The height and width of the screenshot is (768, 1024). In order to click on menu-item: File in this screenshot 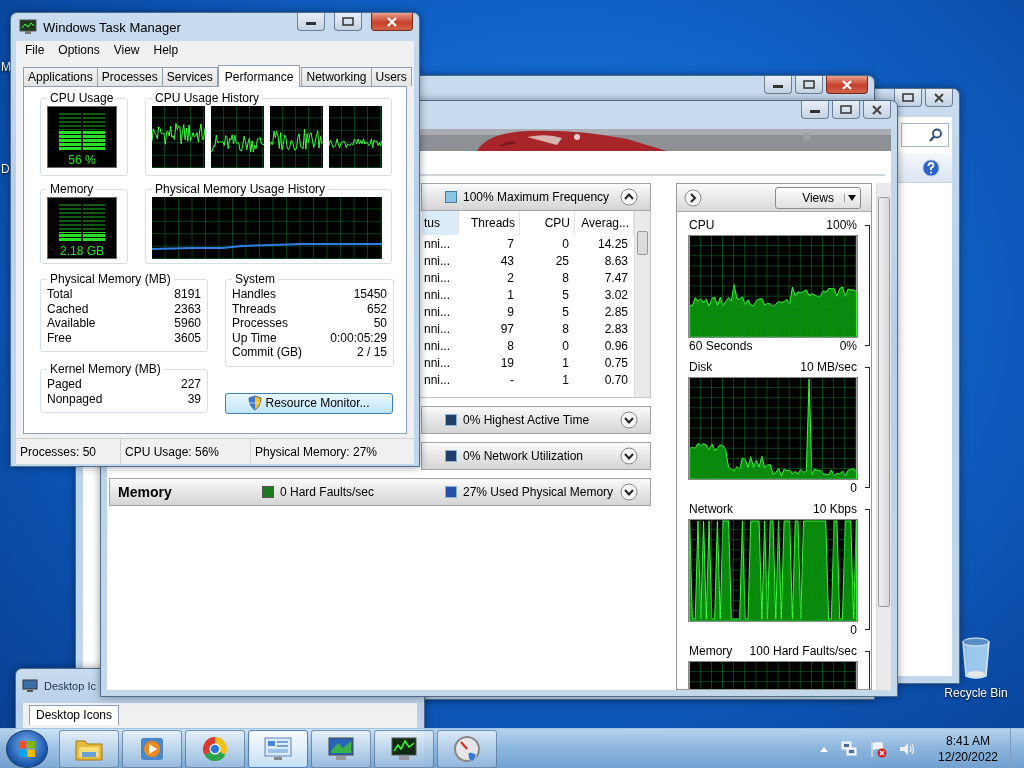, I will do `click(35, 50)`.